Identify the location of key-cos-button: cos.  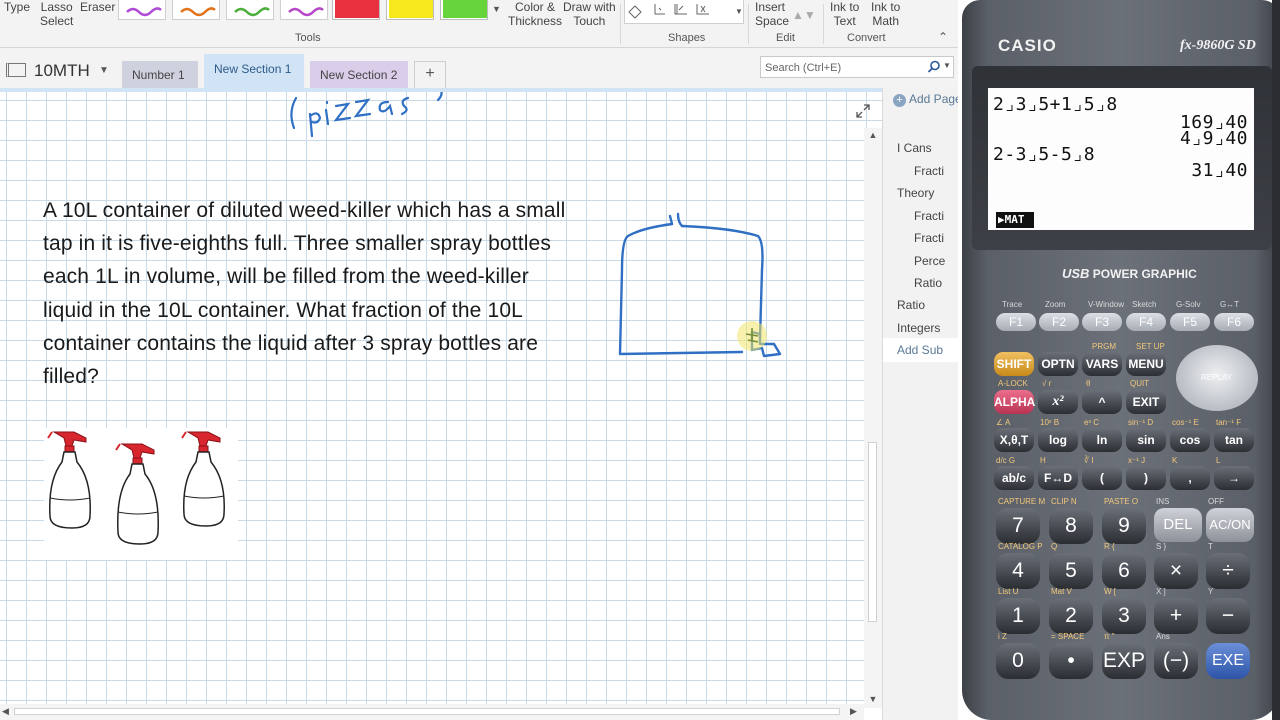
(1190, 440).